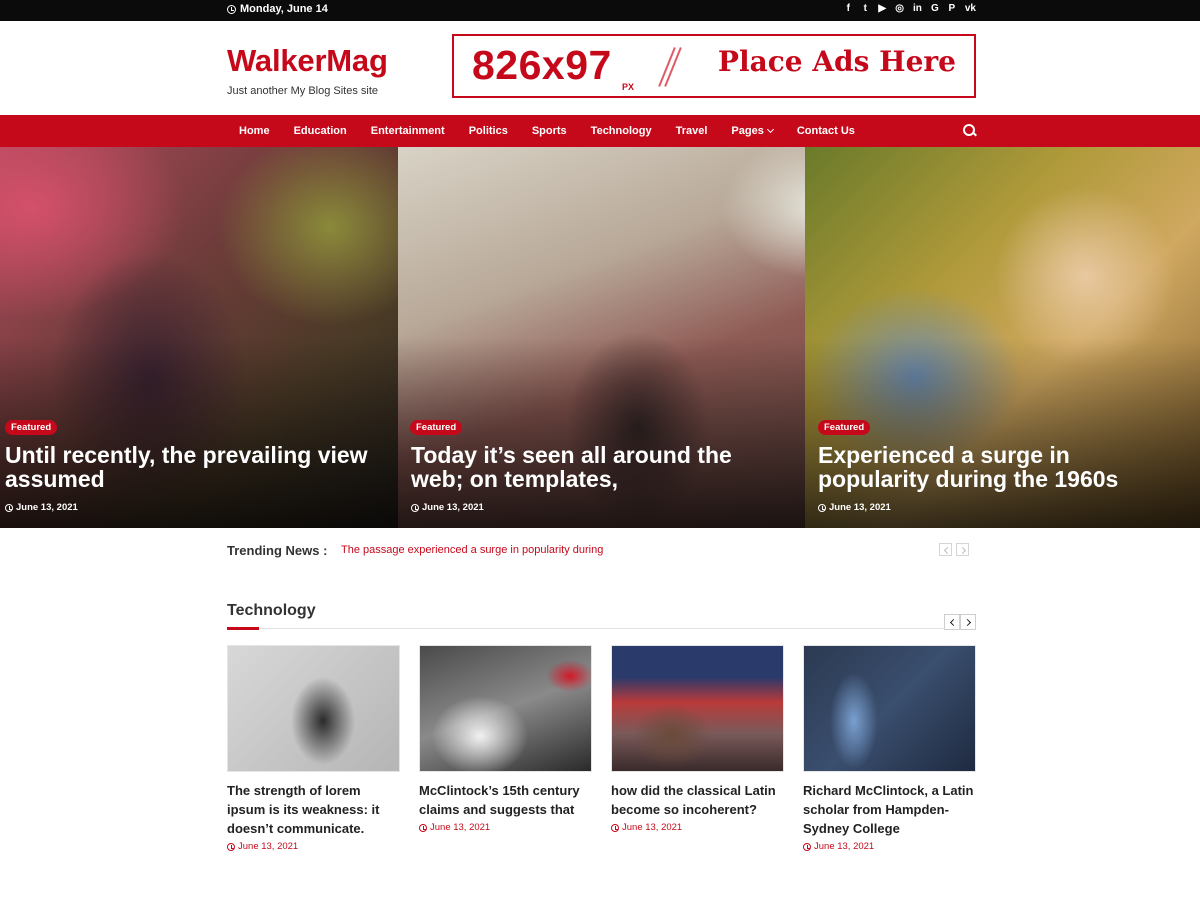  I want to click on nav-pages: Pages, so click(751, 131).